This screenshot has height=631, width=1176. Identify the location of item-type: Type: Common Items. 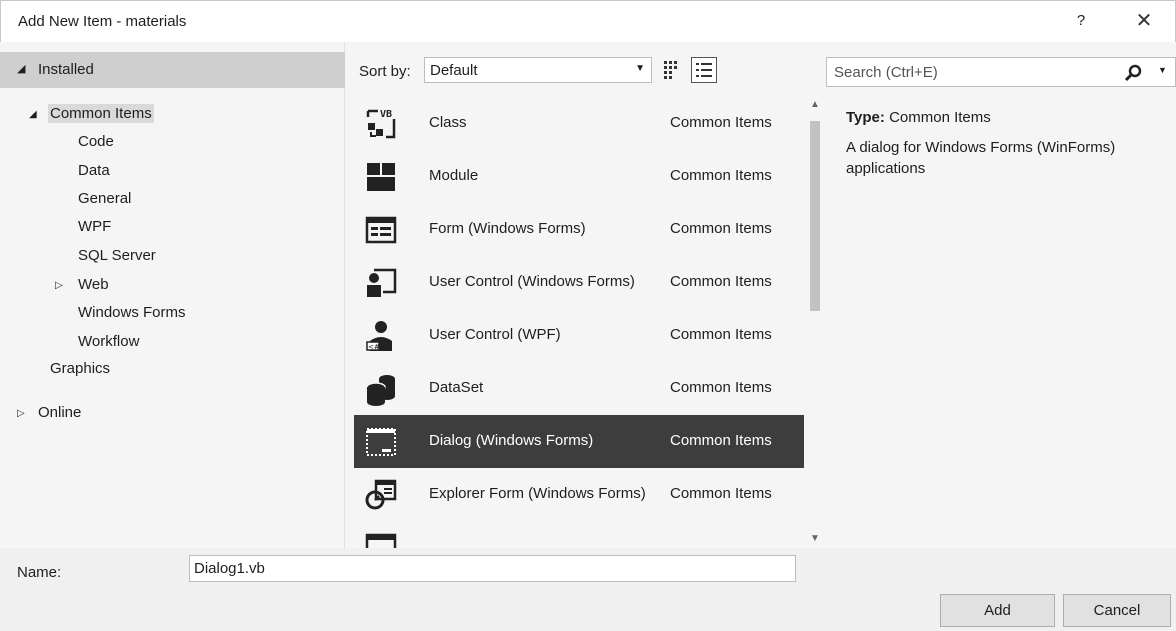
(1006, 117).